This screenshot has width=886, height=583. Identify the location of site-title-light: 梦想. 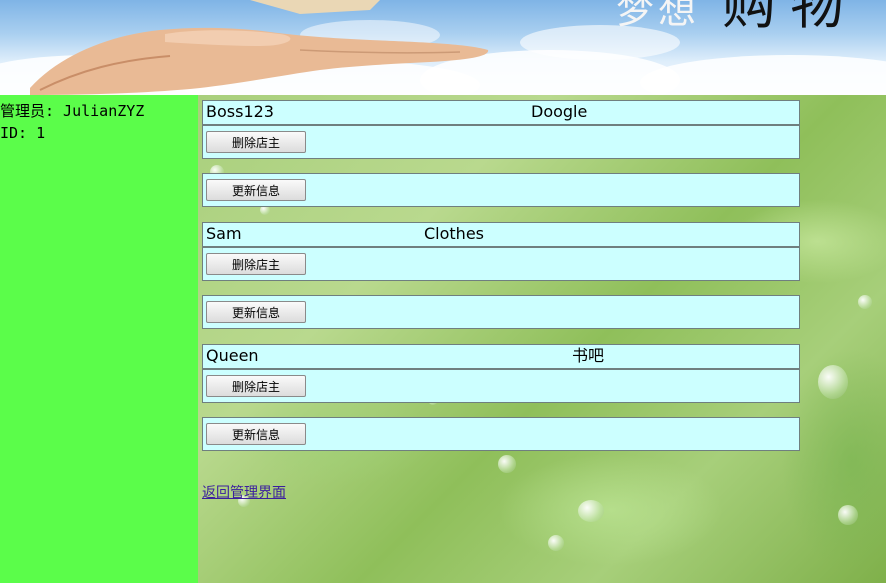
(657, 16).